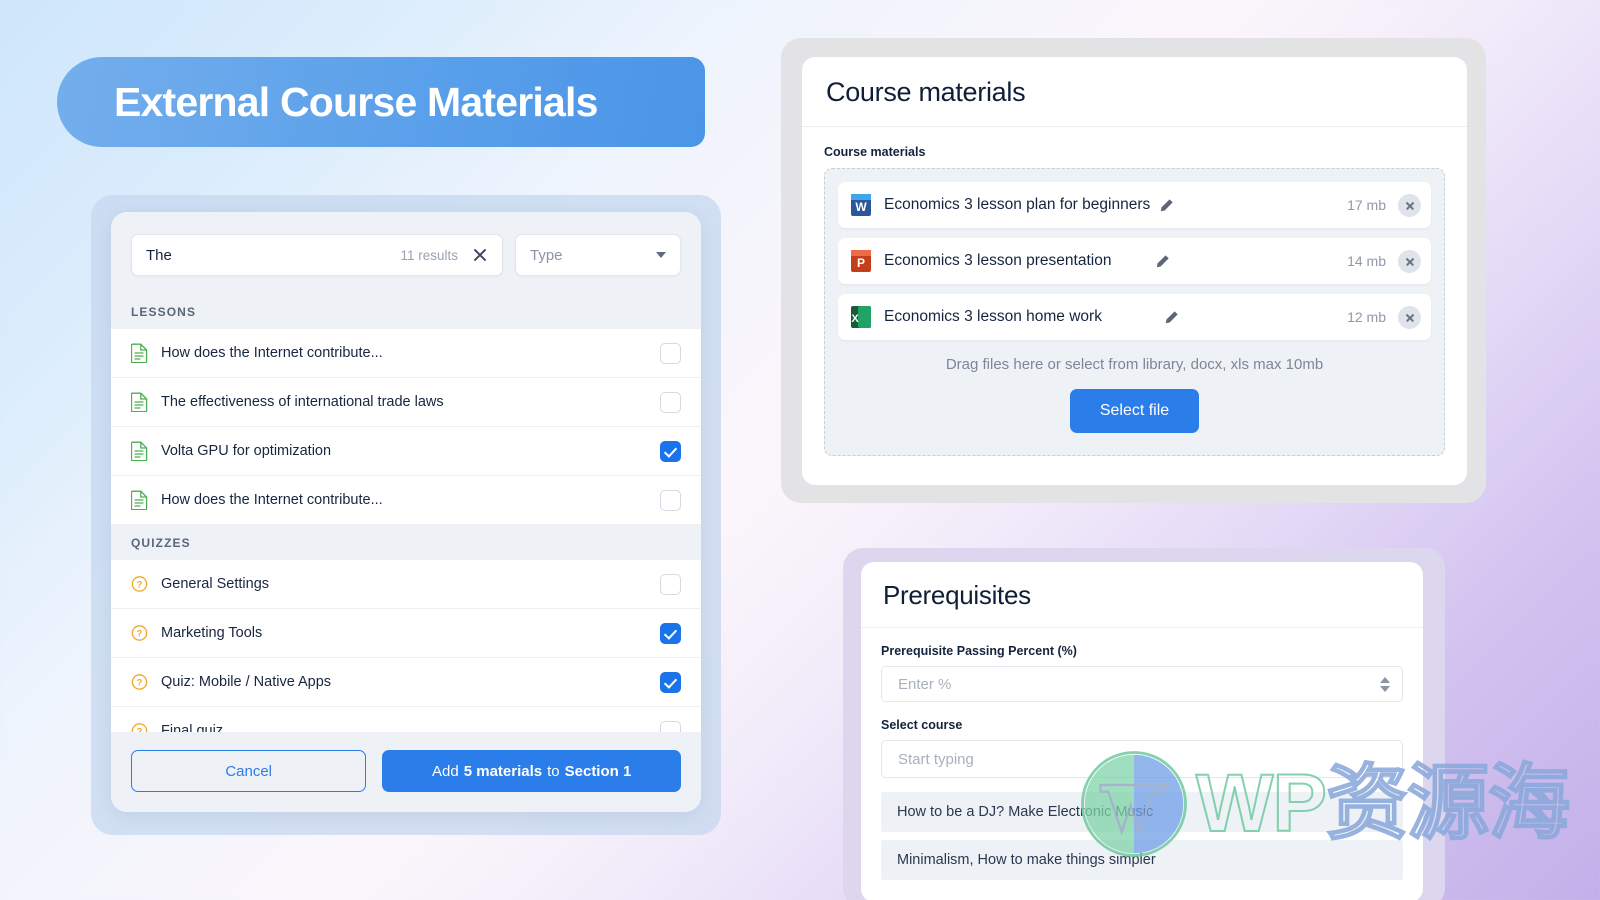 This screenshot has width=1600, height=900. I want to click on course-suggestion-item: How to be a DJ? Make Electronic Music, so click(1142, 812).